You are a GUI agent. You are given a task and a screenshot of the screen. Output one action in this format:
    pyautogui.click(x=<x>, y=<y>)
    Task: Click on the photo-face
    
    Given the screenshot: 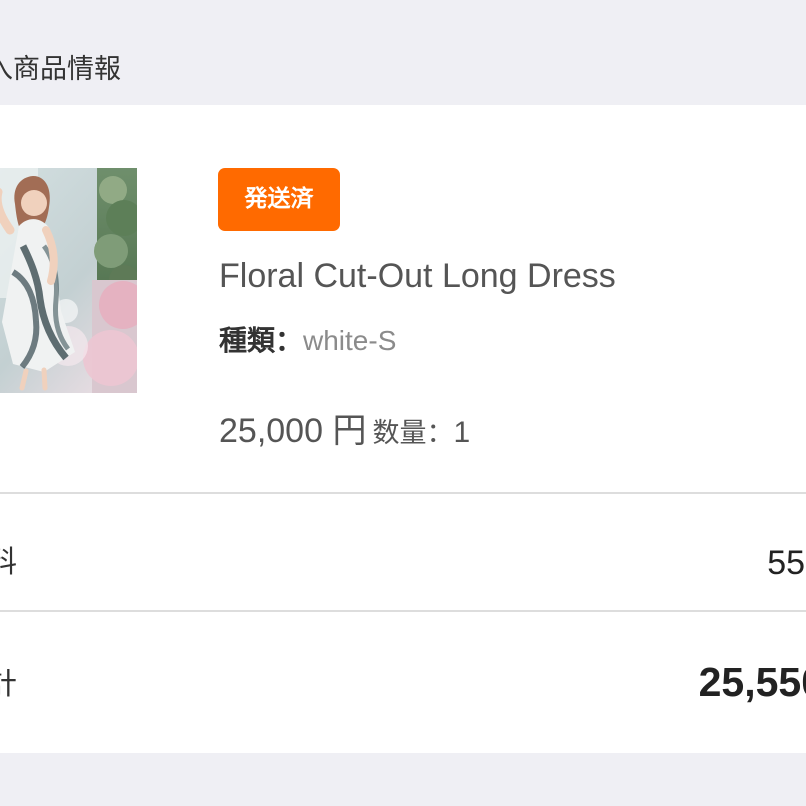 What is the action you would take?
    pyautogui.click(x=34, y=203)
    